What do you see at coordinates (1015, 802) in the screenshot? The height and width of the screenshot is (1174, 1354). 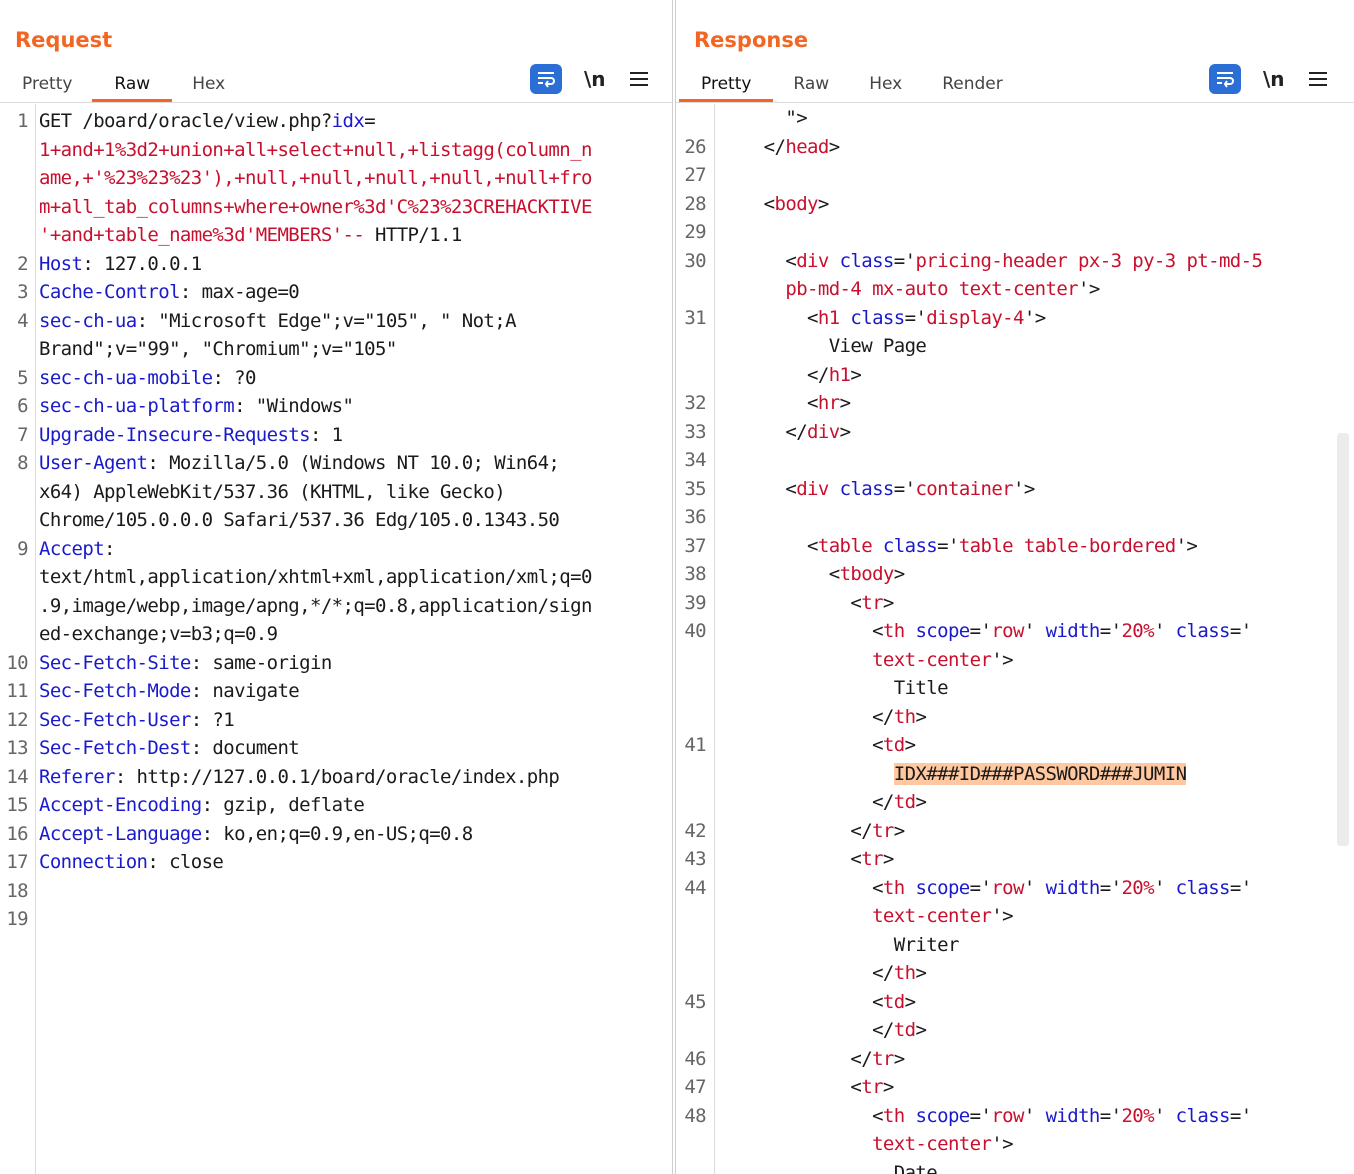 I see `code-line: </td>` at bounding box center [1015, 802].